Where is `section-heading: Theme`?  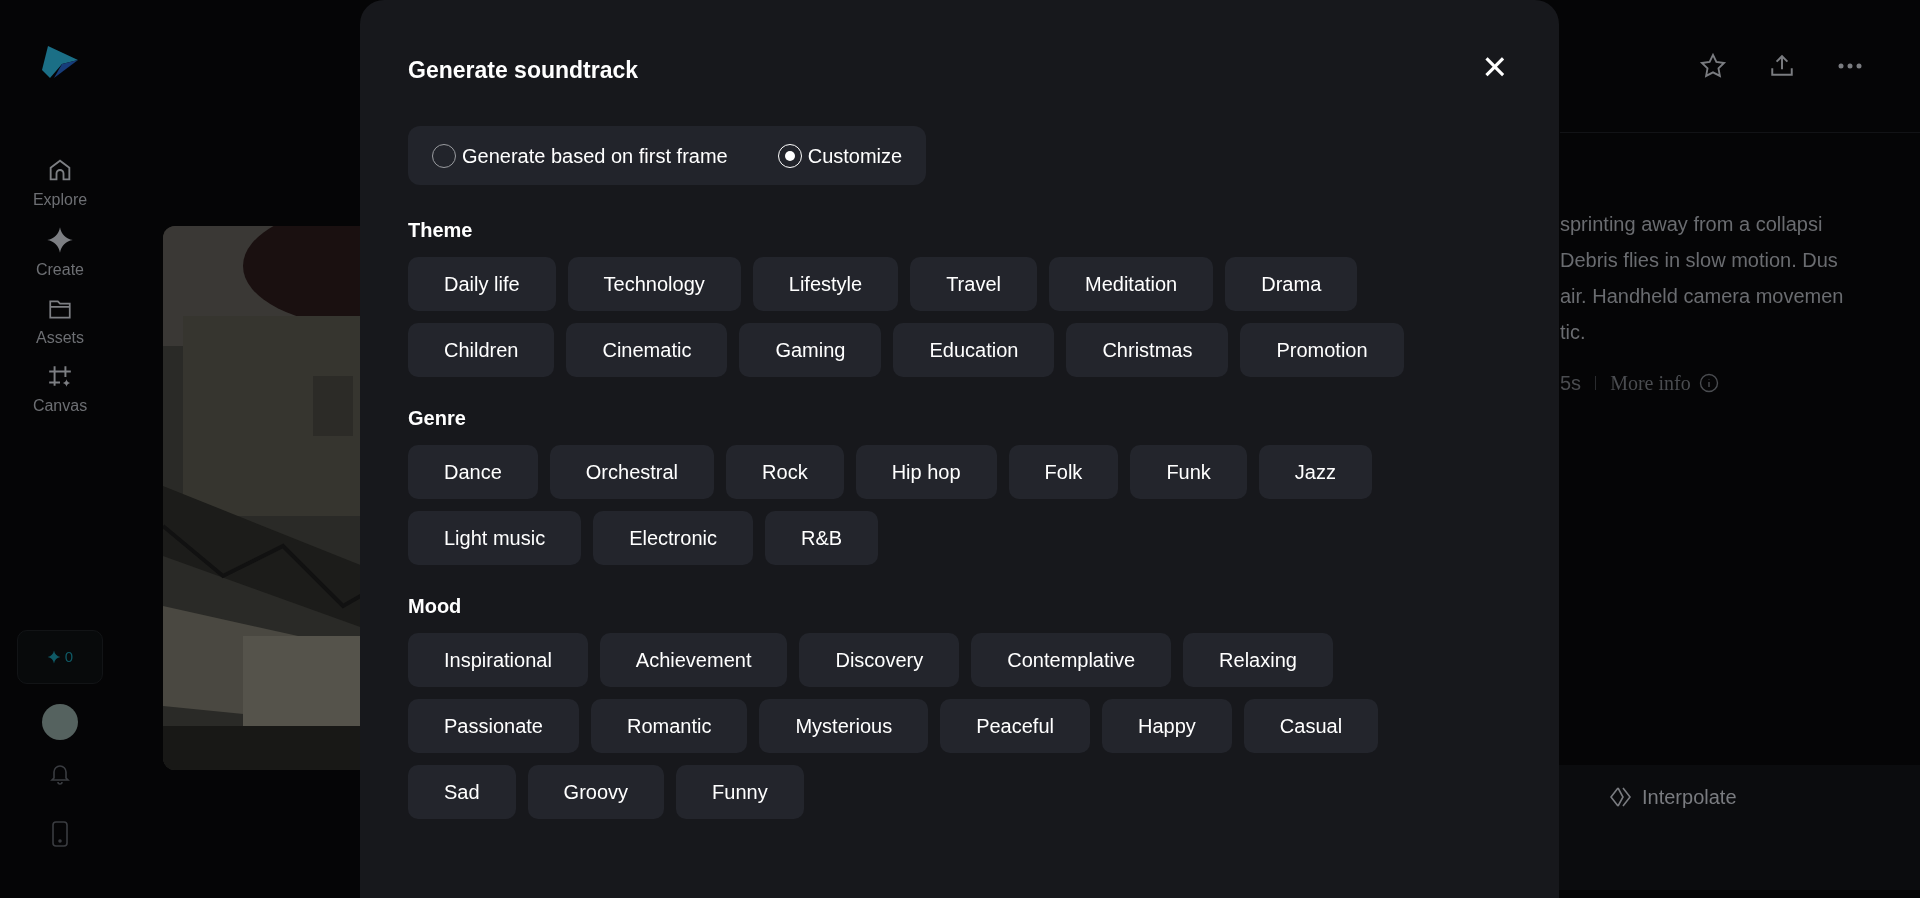 section-heading: Theme is located at coordinates (440, 230).